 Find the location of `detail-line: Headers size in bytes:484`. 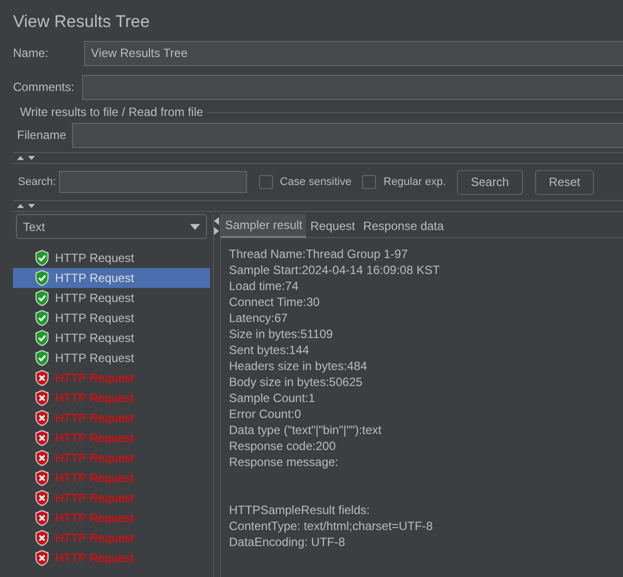

detail-line: Headers size in bytes:484 is located at coordinates (298, 366).